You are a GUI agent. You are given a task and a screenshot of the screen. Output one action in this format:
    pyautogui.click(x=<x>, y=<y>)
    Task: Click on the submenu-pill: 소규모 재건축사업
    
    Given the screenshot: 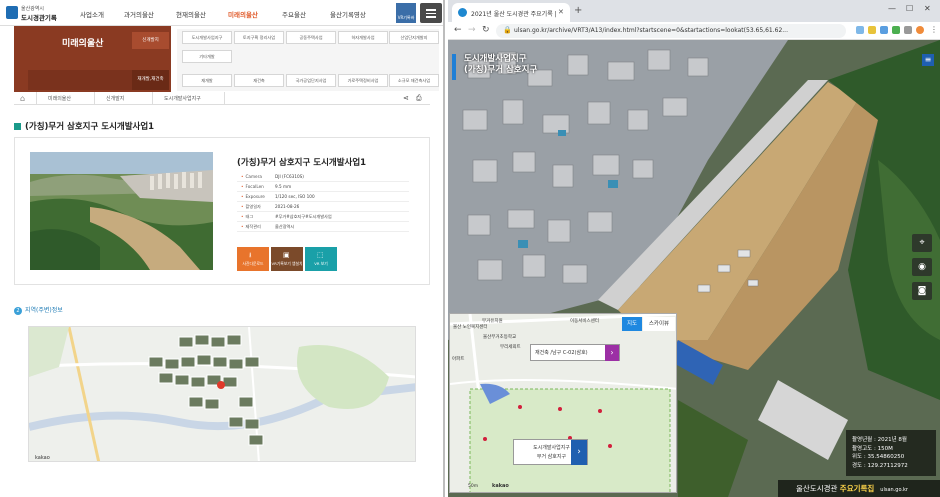 What is the action you would take?
    pyautogui.click(x=414, y=80)
    